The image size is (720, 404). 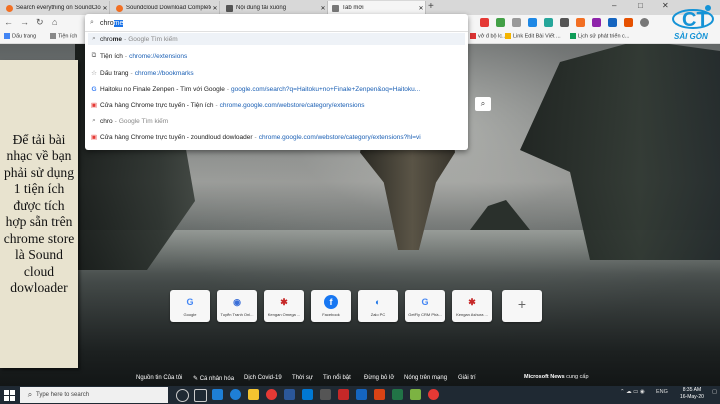 I want to click on nav-item: ✎ Cá nhân hóa, so click(x=213, y=378).